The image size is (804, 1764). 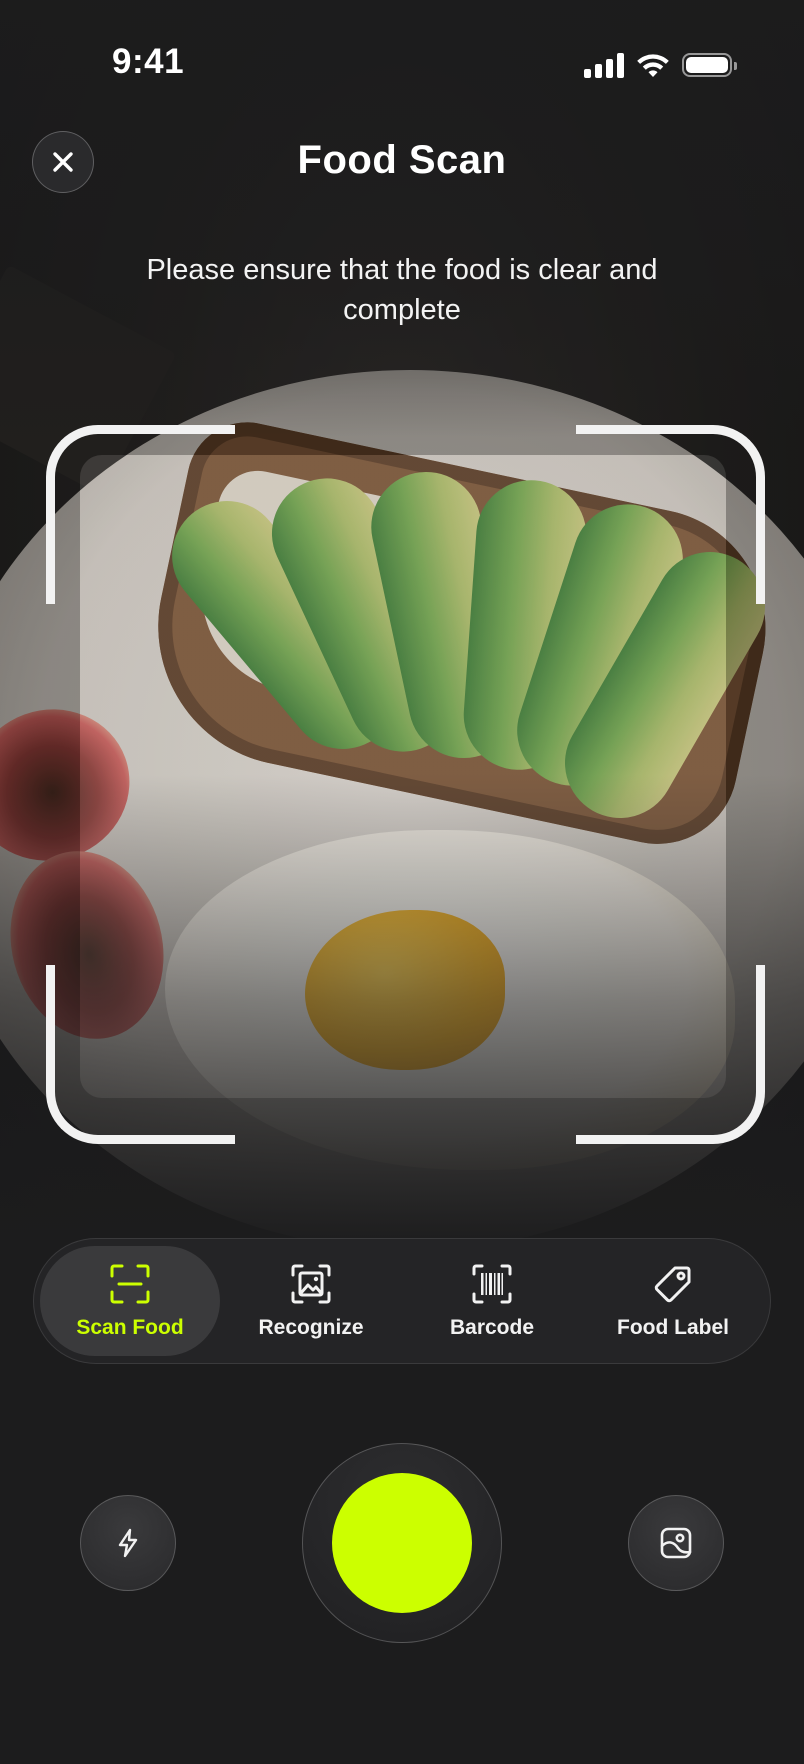 I want to click on flash-icon, so click(x=128, y=1543).